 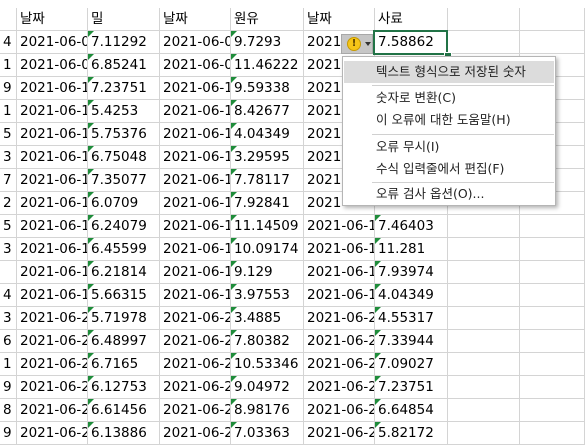 What do you see at coordinates (267, 180) in the screenshot?
I see `number-cell: 7.78117` at bounding box center [267, 180].